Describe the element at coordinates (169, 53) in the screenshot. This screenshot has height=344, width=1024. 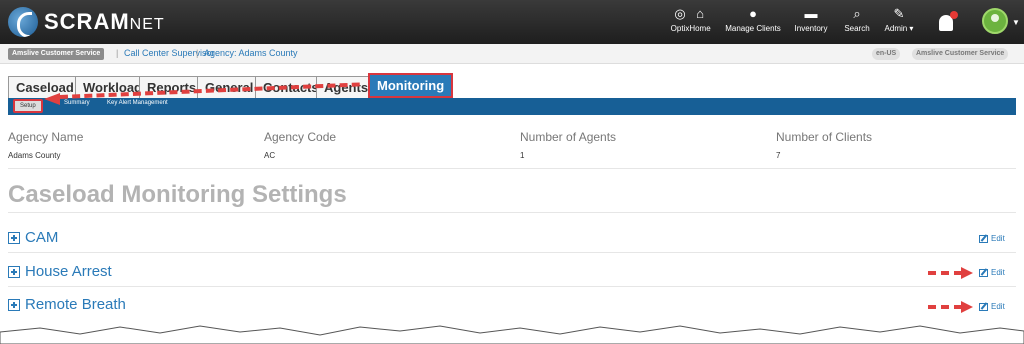
I see `breadcrumb-role: Call Center Supervisor` at that location.